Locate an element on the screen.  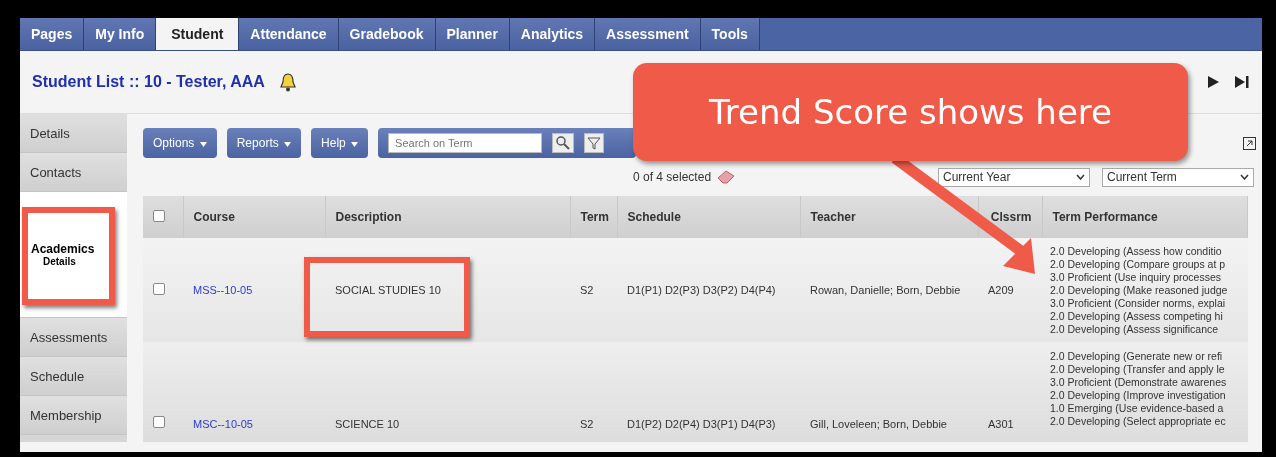
selection-count: 0 of 4 selected is located at coordinates (672, 177).